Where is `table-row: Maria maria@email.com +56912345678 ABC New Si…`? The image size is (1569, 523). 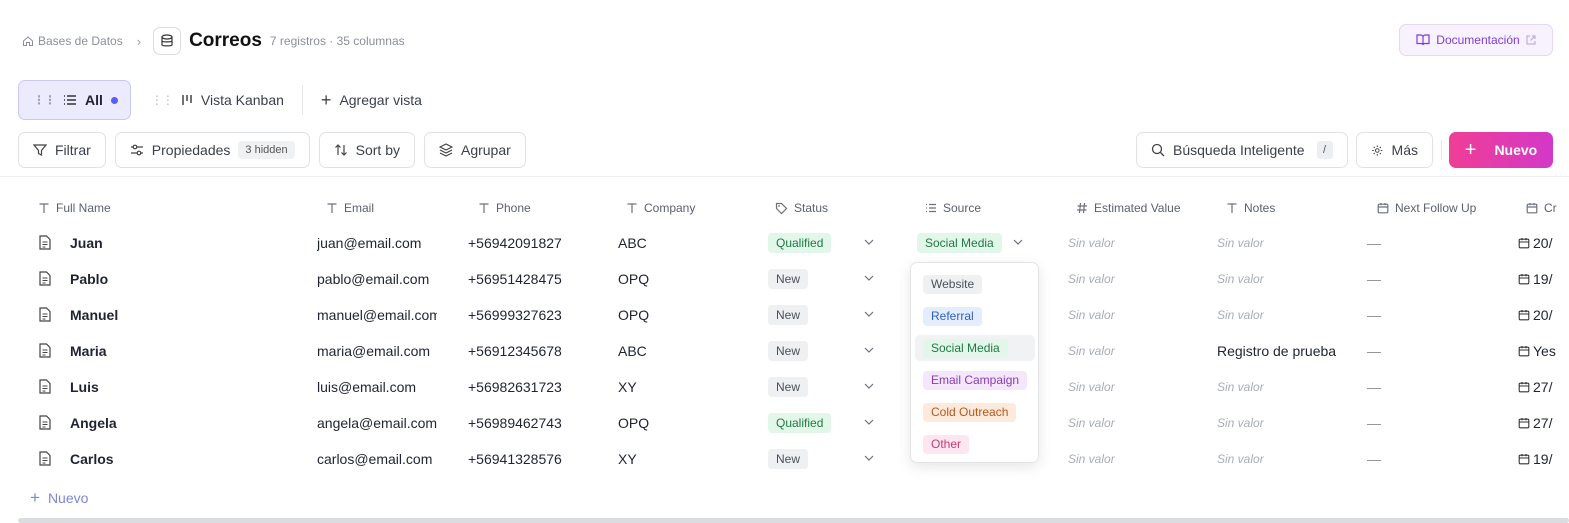
table-row: Maria maria@email.com +56912345678 ABC New Si… is located at coordinates (784, 351).